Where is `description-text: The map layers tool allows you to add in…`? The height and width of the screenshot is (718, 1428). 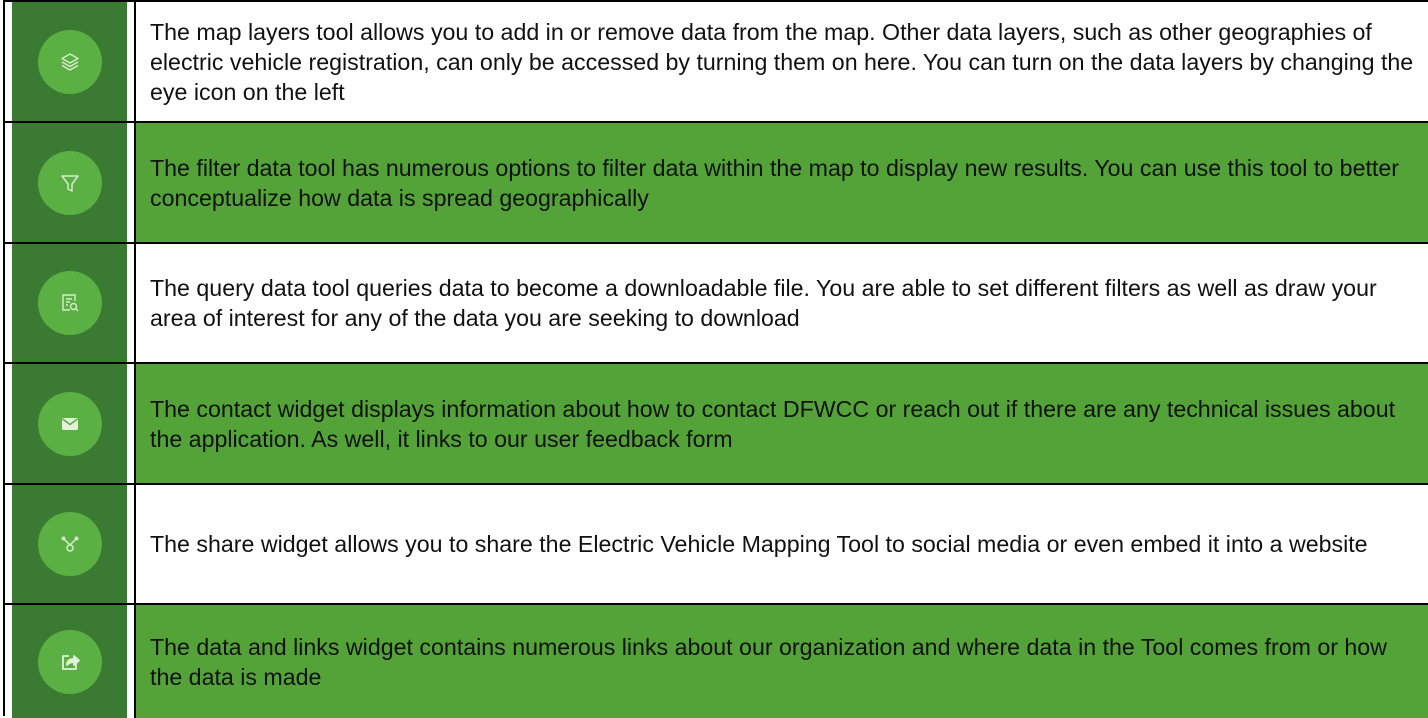 description-text: The map layers tool allows you to add in… is located at coordinates (782, 61).